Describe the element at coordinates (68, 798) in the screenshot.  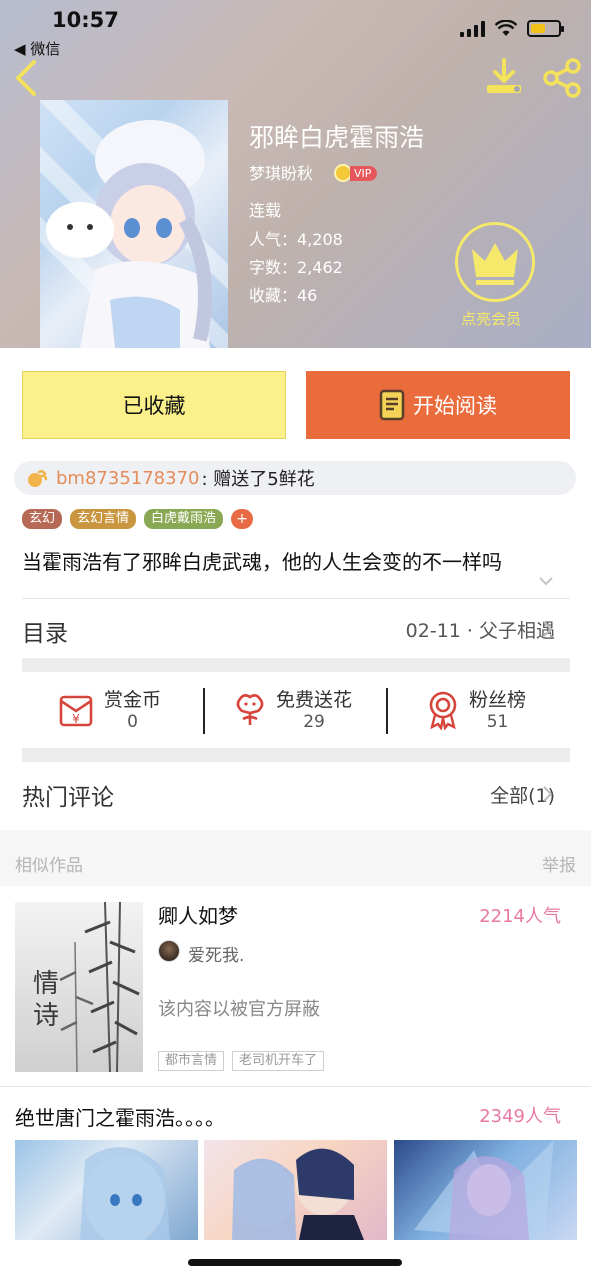
I see `hot-comments-label: 热门评论` at that location.